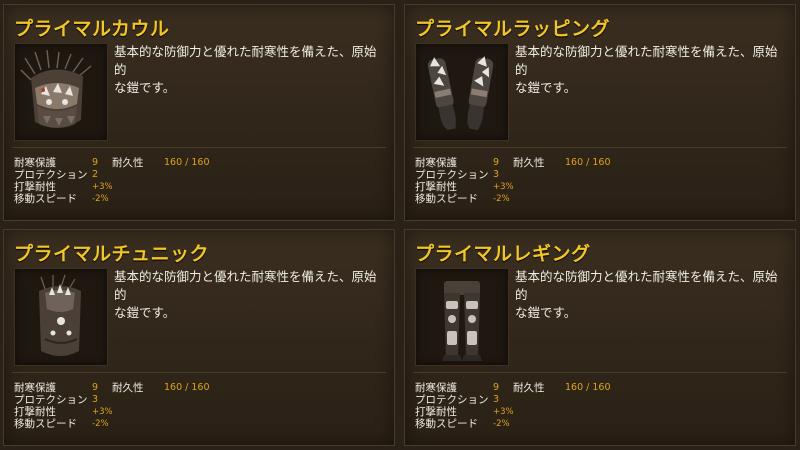 Image resolution: width=800 pixels, height=450 pixels. Describe the element at coordinates (61, 317) in the screenshot. I see `primal-tunic-icon` at that location.